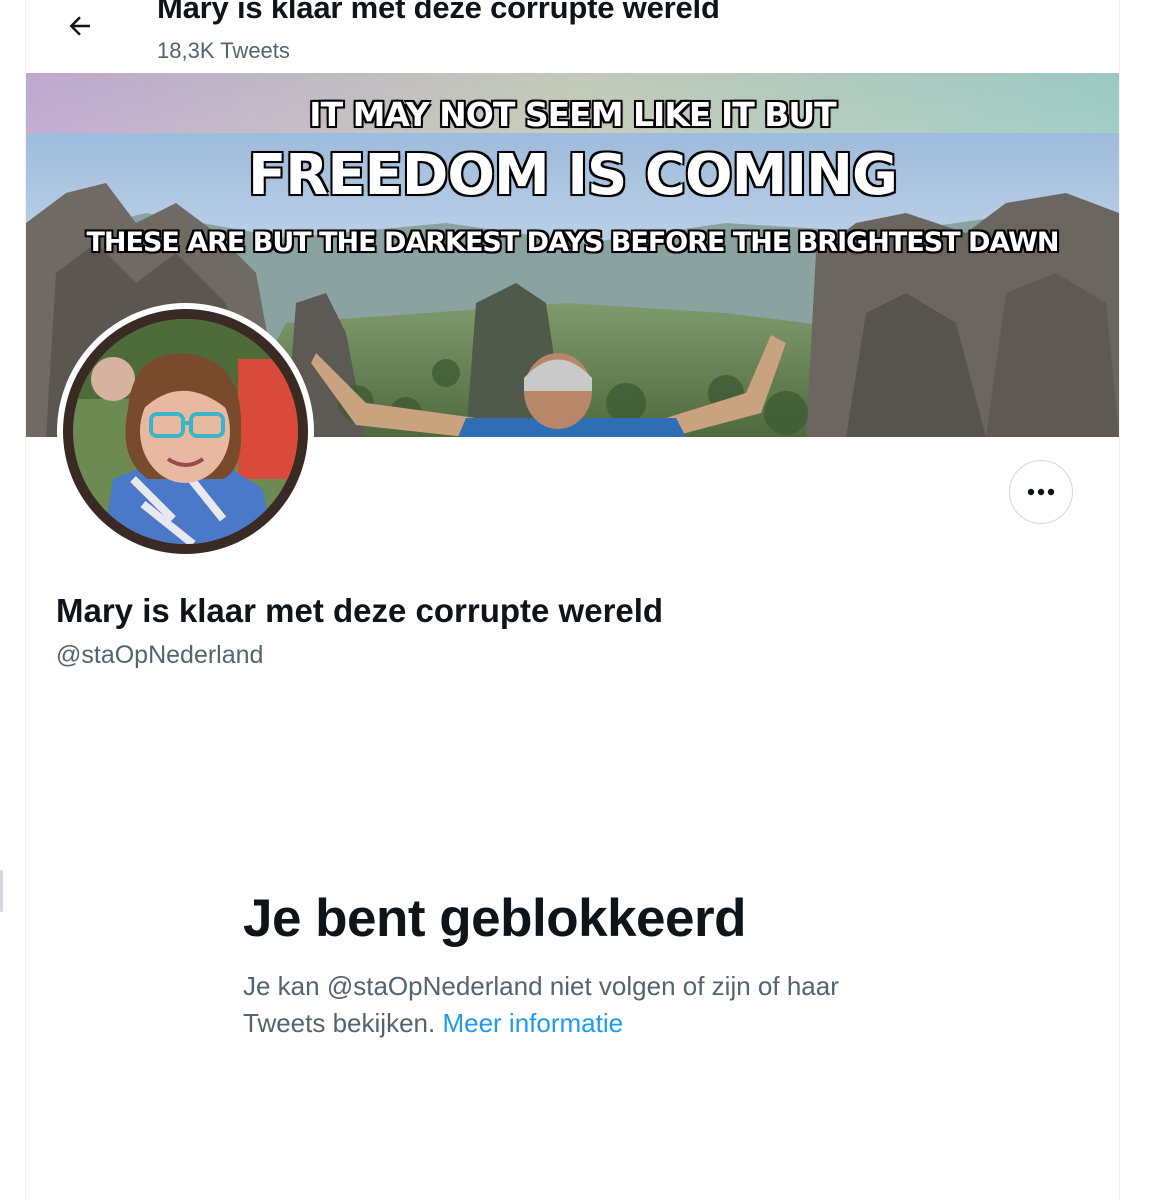 This screenshot has height=1200, width=1158. What do you see at coordinates (438, 12) in the screenshot?
I see `header-title: Mary is klaar met deze corrupte wereld` at bounding box center [438, 12].